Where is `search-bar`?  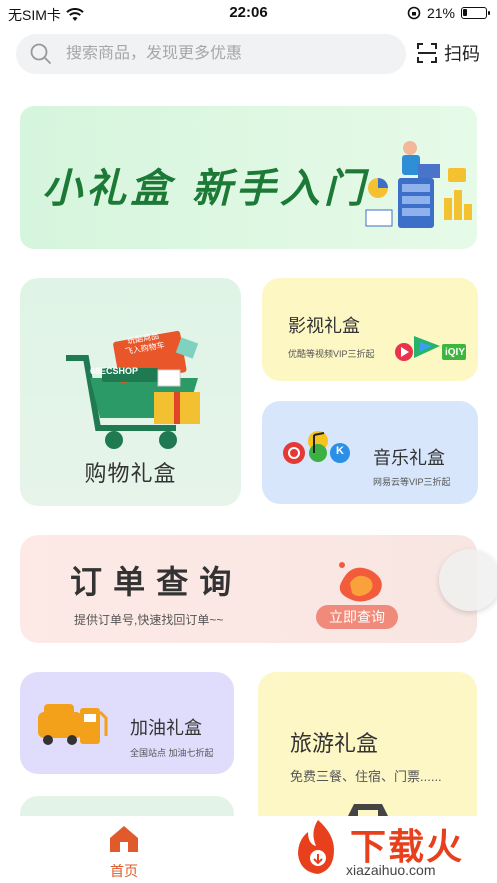
search-bar is located at coordinates (211, 54).